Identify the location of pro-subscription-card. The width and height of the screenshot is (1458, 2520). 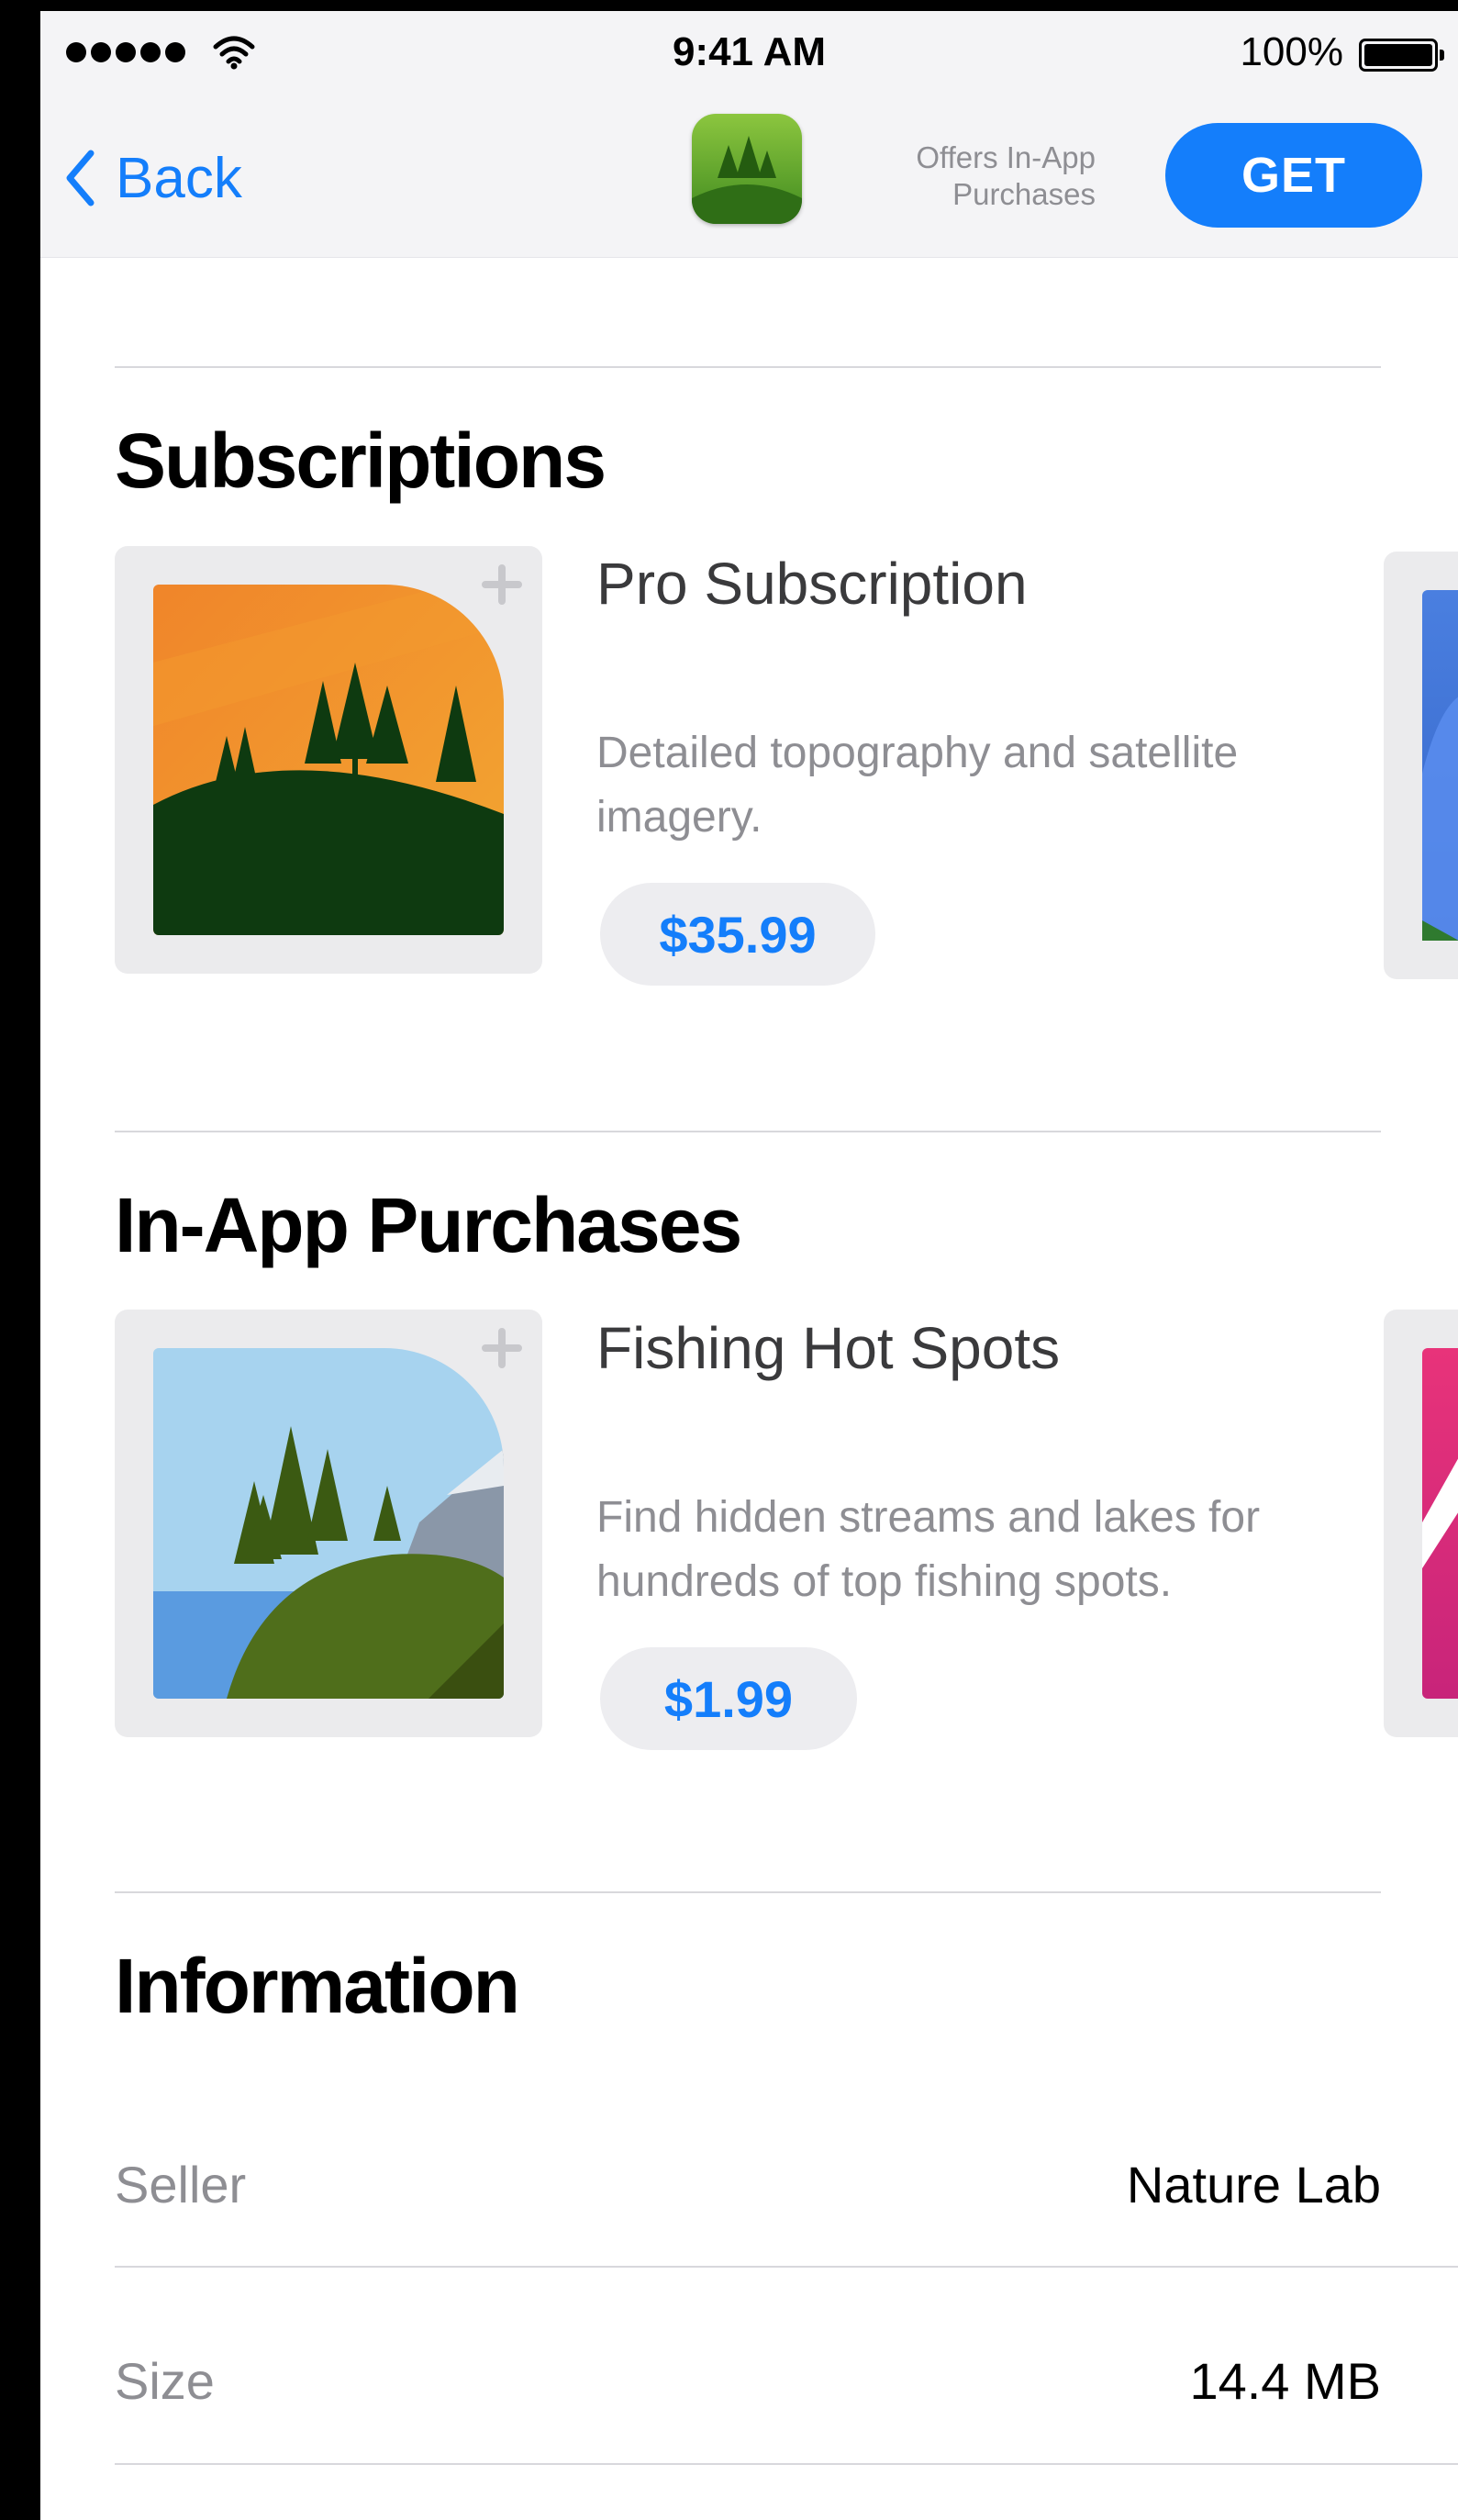
(328, 760).